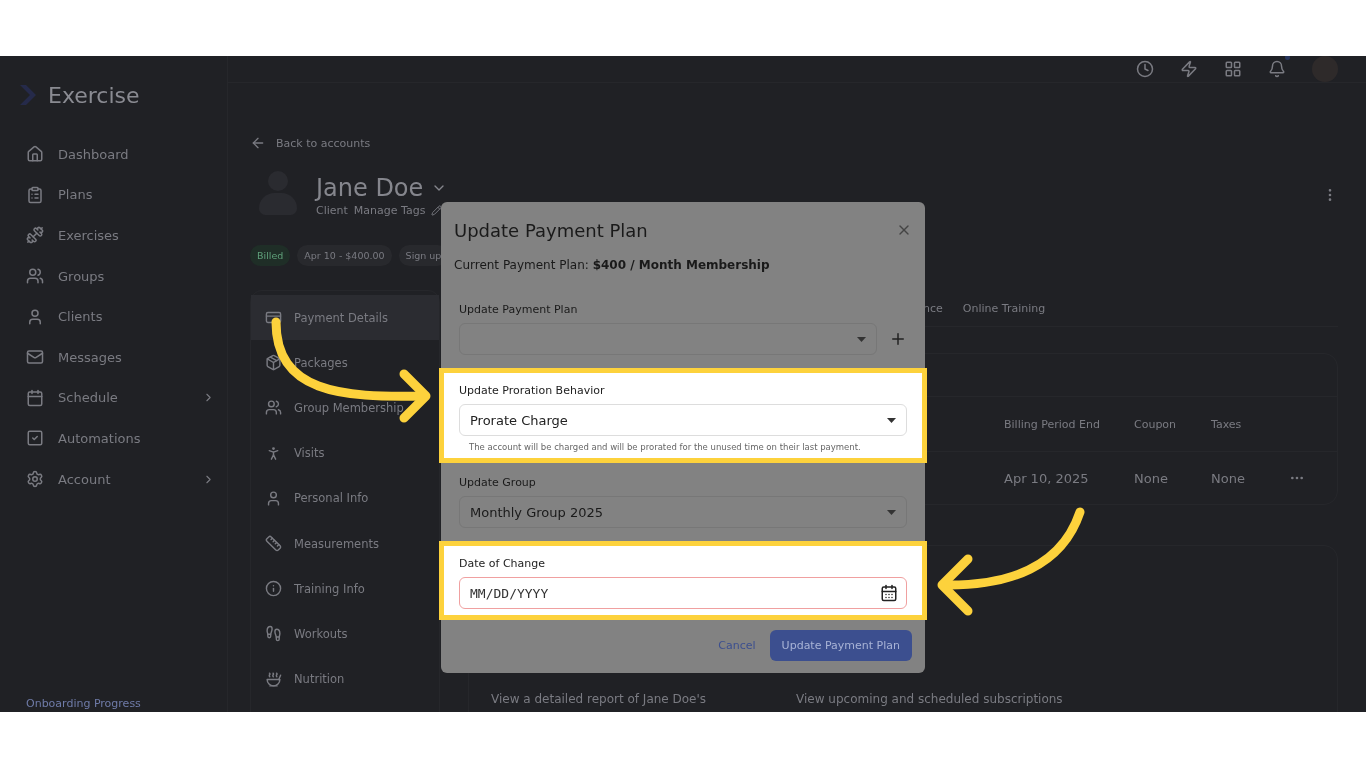 This screenshot has width=1366, height=768. I want to click on column-header: Billing Period End, so click(1052, 424).